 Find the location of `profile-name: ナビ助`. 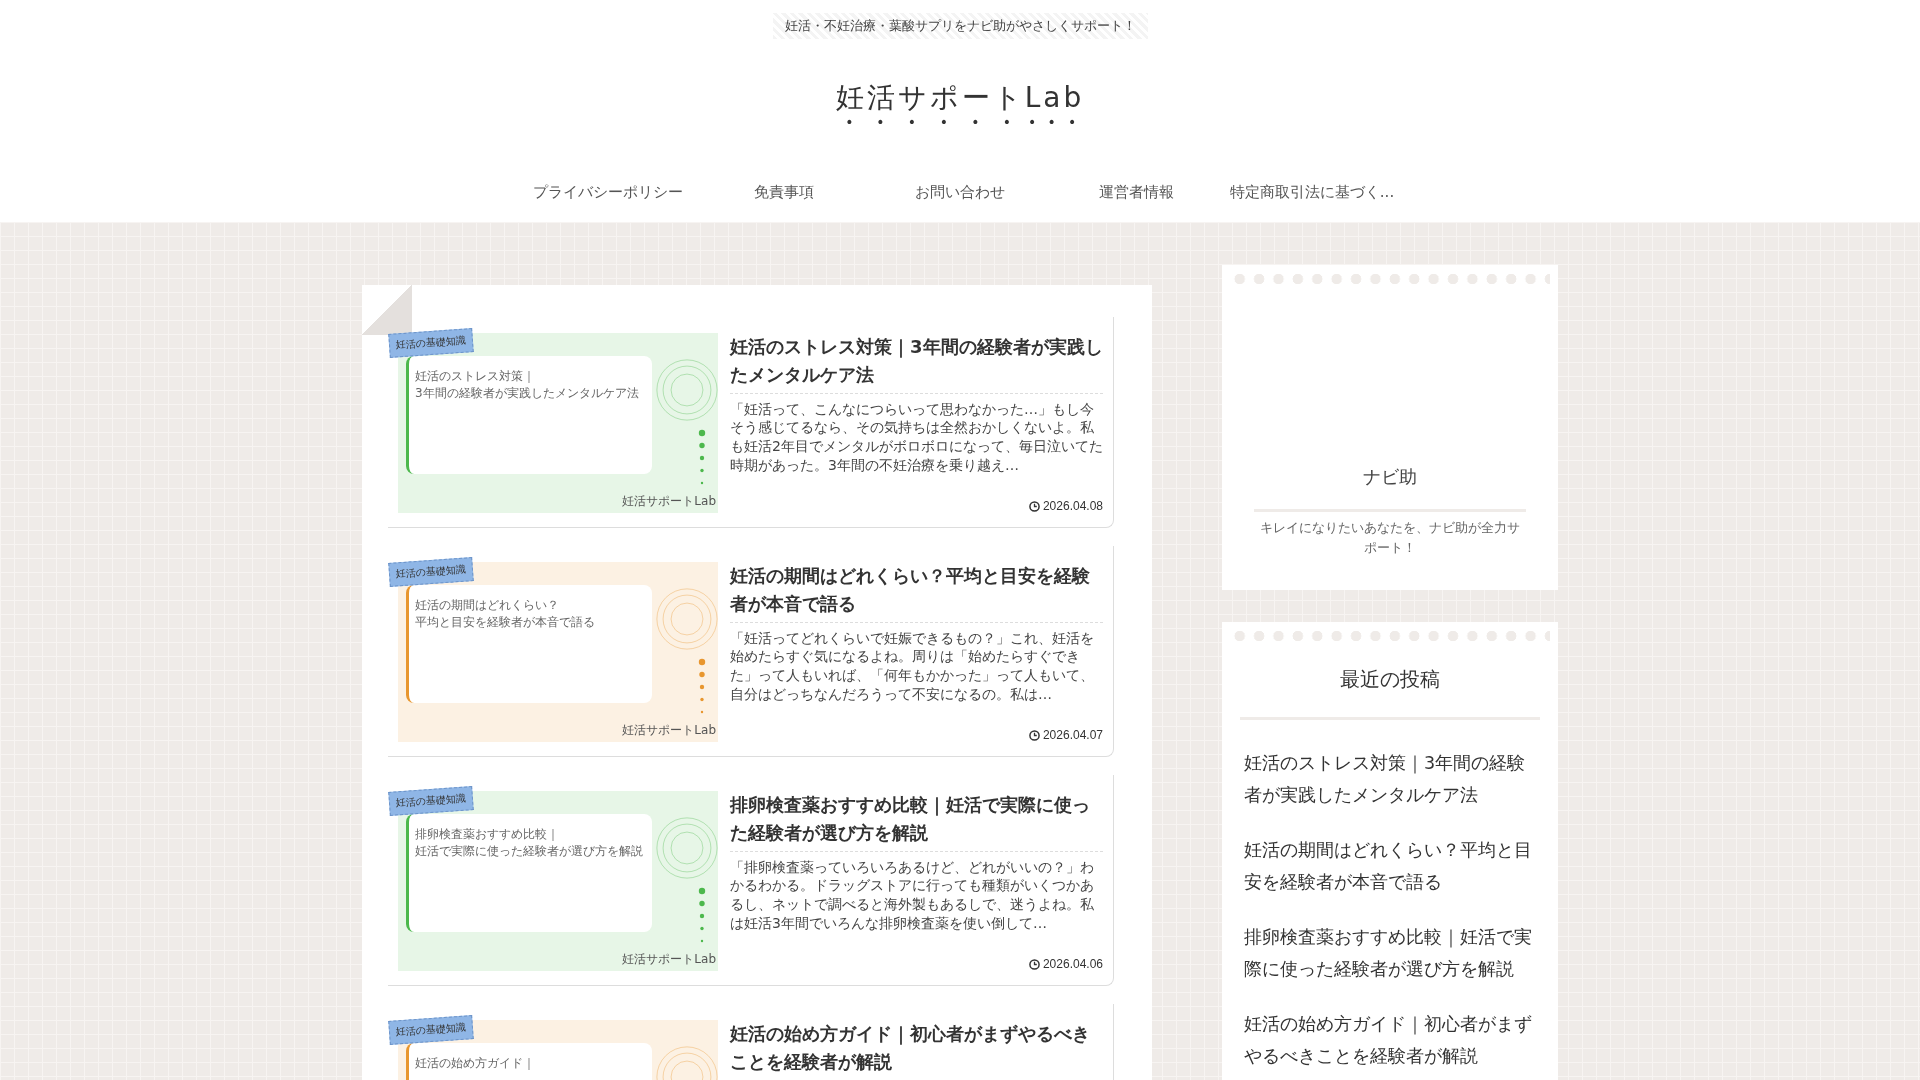

profile-name: ナビ助 is located at coordinates (1390, 488).